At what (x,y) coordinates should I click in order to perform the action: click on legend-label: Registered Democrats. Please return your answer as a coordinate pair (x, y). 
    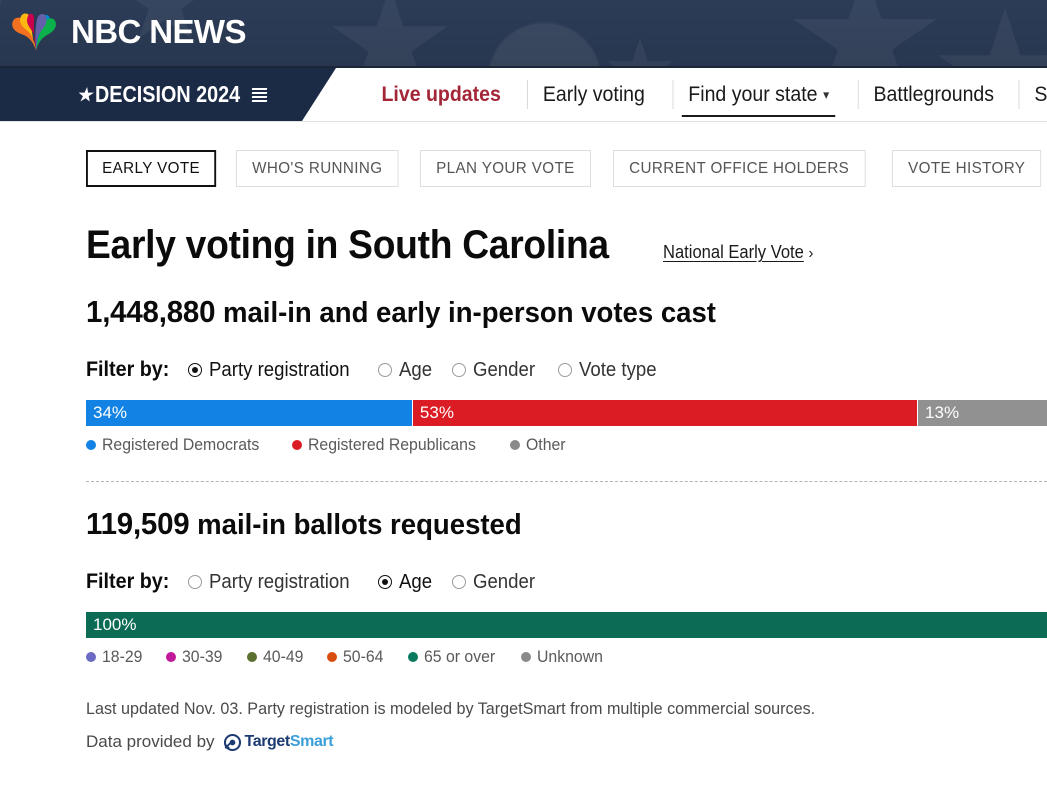
    Looking at the image, I should click on (181, 444).